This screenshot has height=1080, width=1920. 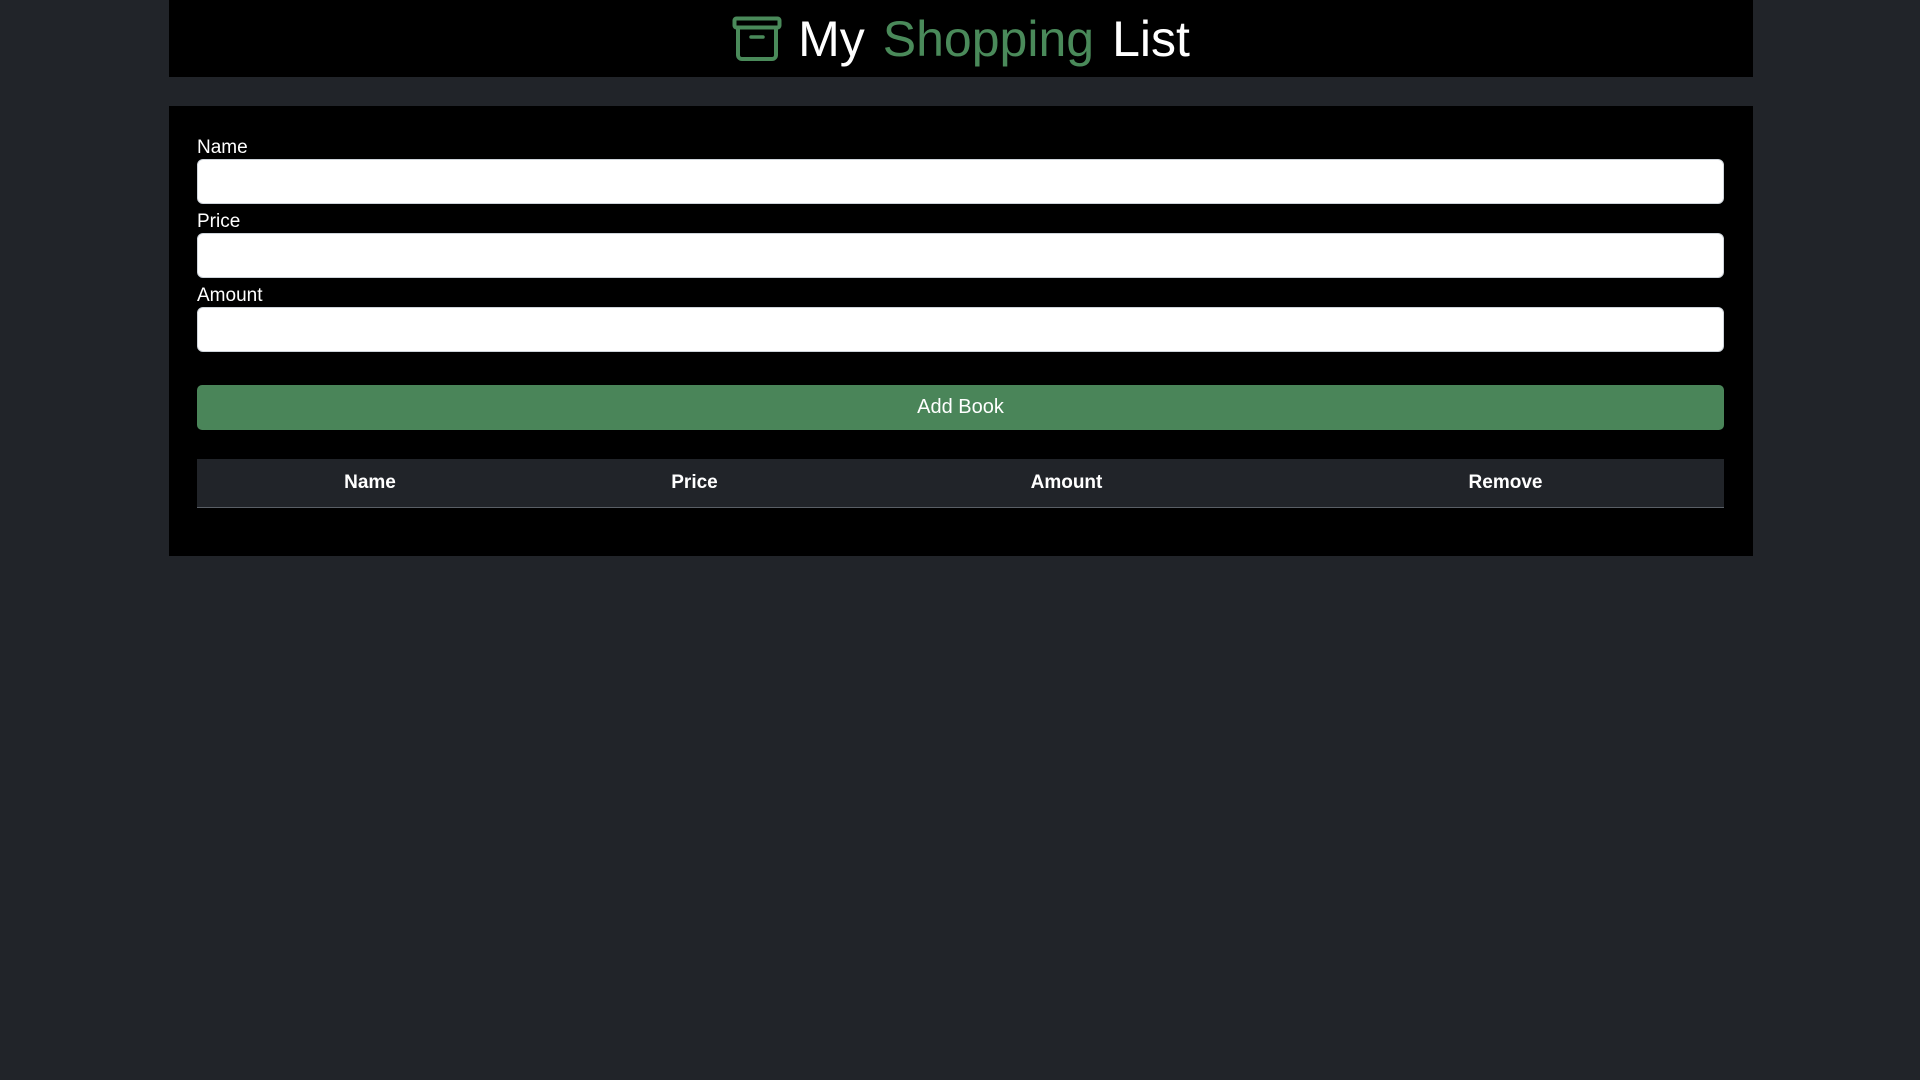 I want to click on column-header-price: Price, so click(x=694, y=483).